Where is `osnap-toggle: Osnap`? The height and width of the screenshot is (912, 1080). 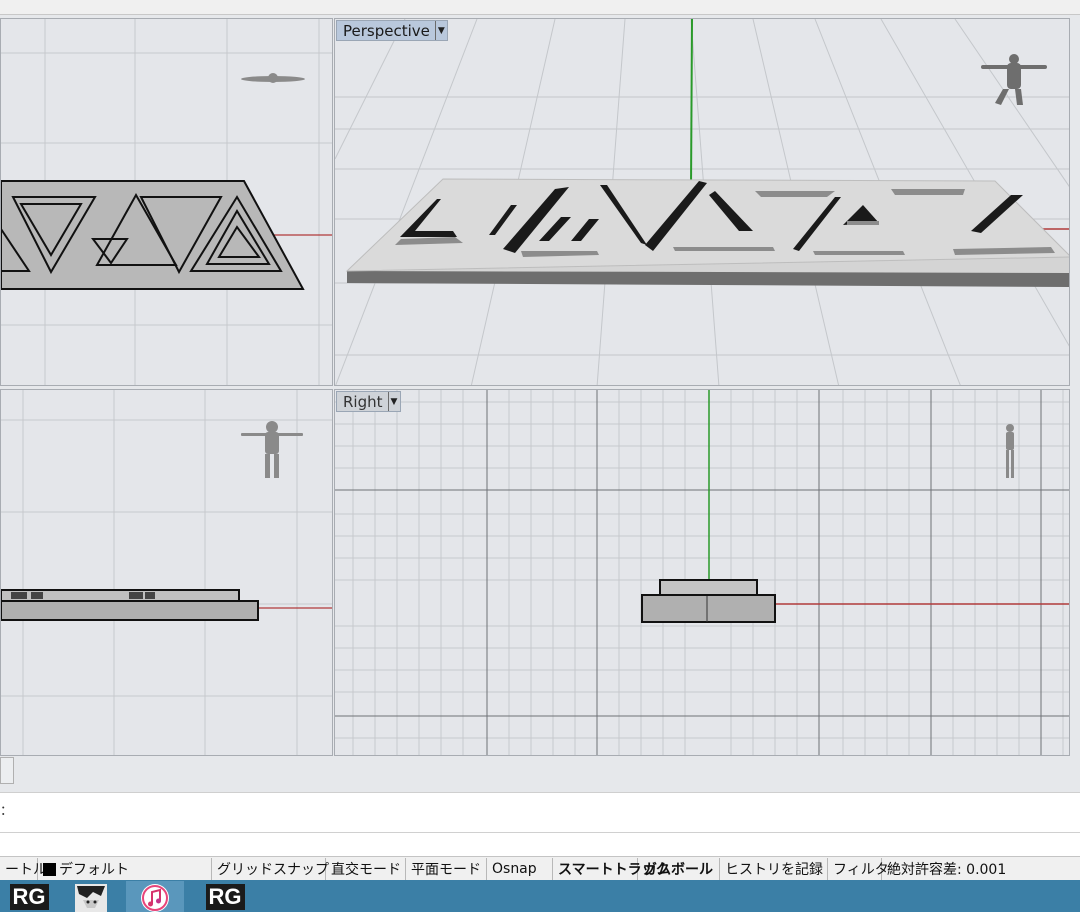 osnap-toggle: Osnap is located at coordinates (520, 869).